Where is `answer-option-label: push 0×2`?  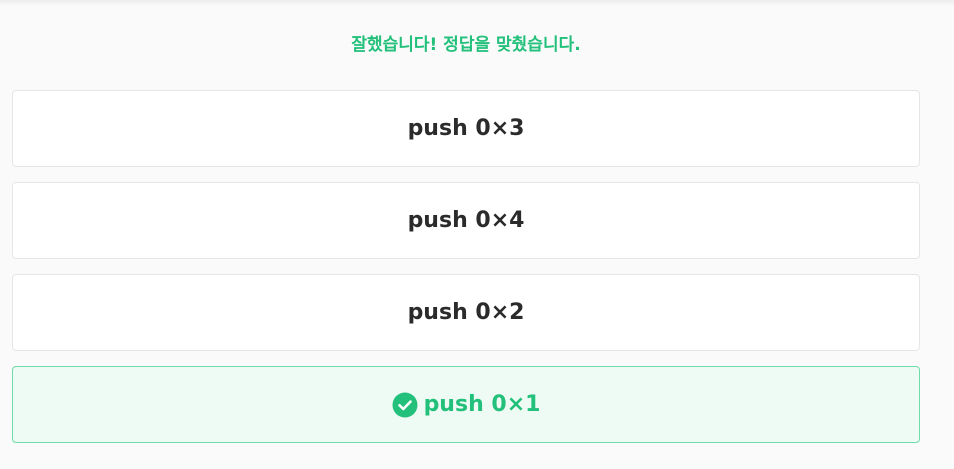
answer-option-label: push 0×2 is located at coordinates (466, 312).